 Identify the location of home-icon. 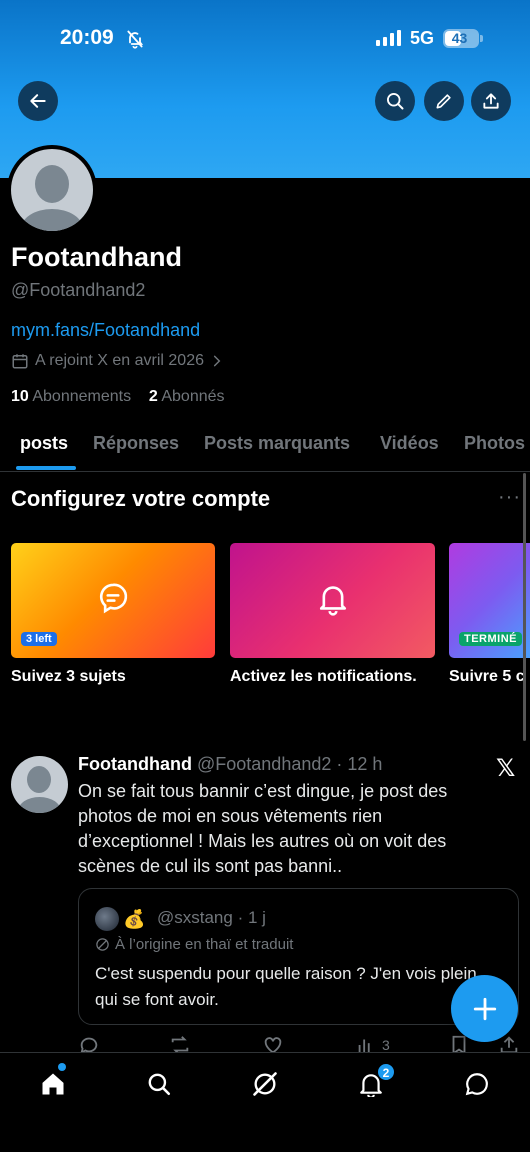
(53, 1084).